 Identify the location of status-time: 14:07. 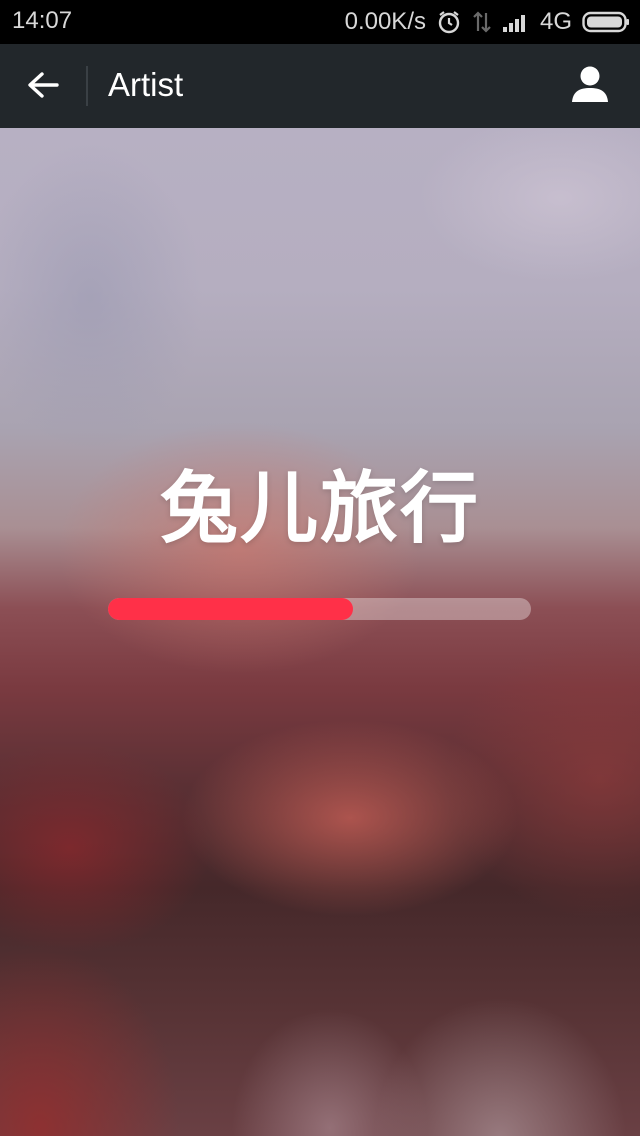
(42, 20).